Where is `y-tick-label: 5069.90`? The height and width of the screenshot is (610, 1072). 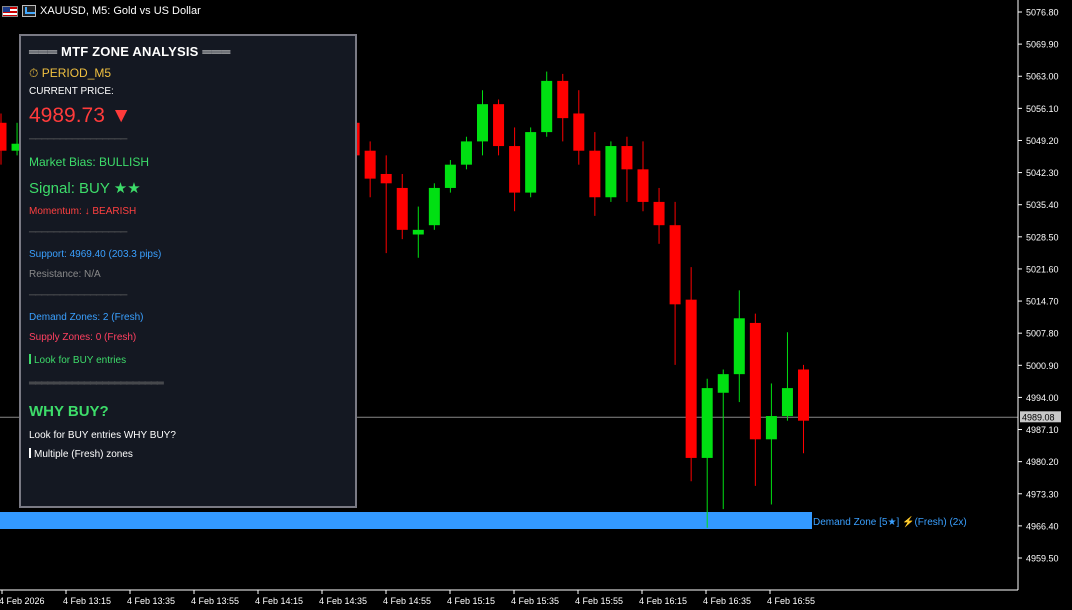 y-tick-label: 5069.90 is located at coordinates (1042, 45).